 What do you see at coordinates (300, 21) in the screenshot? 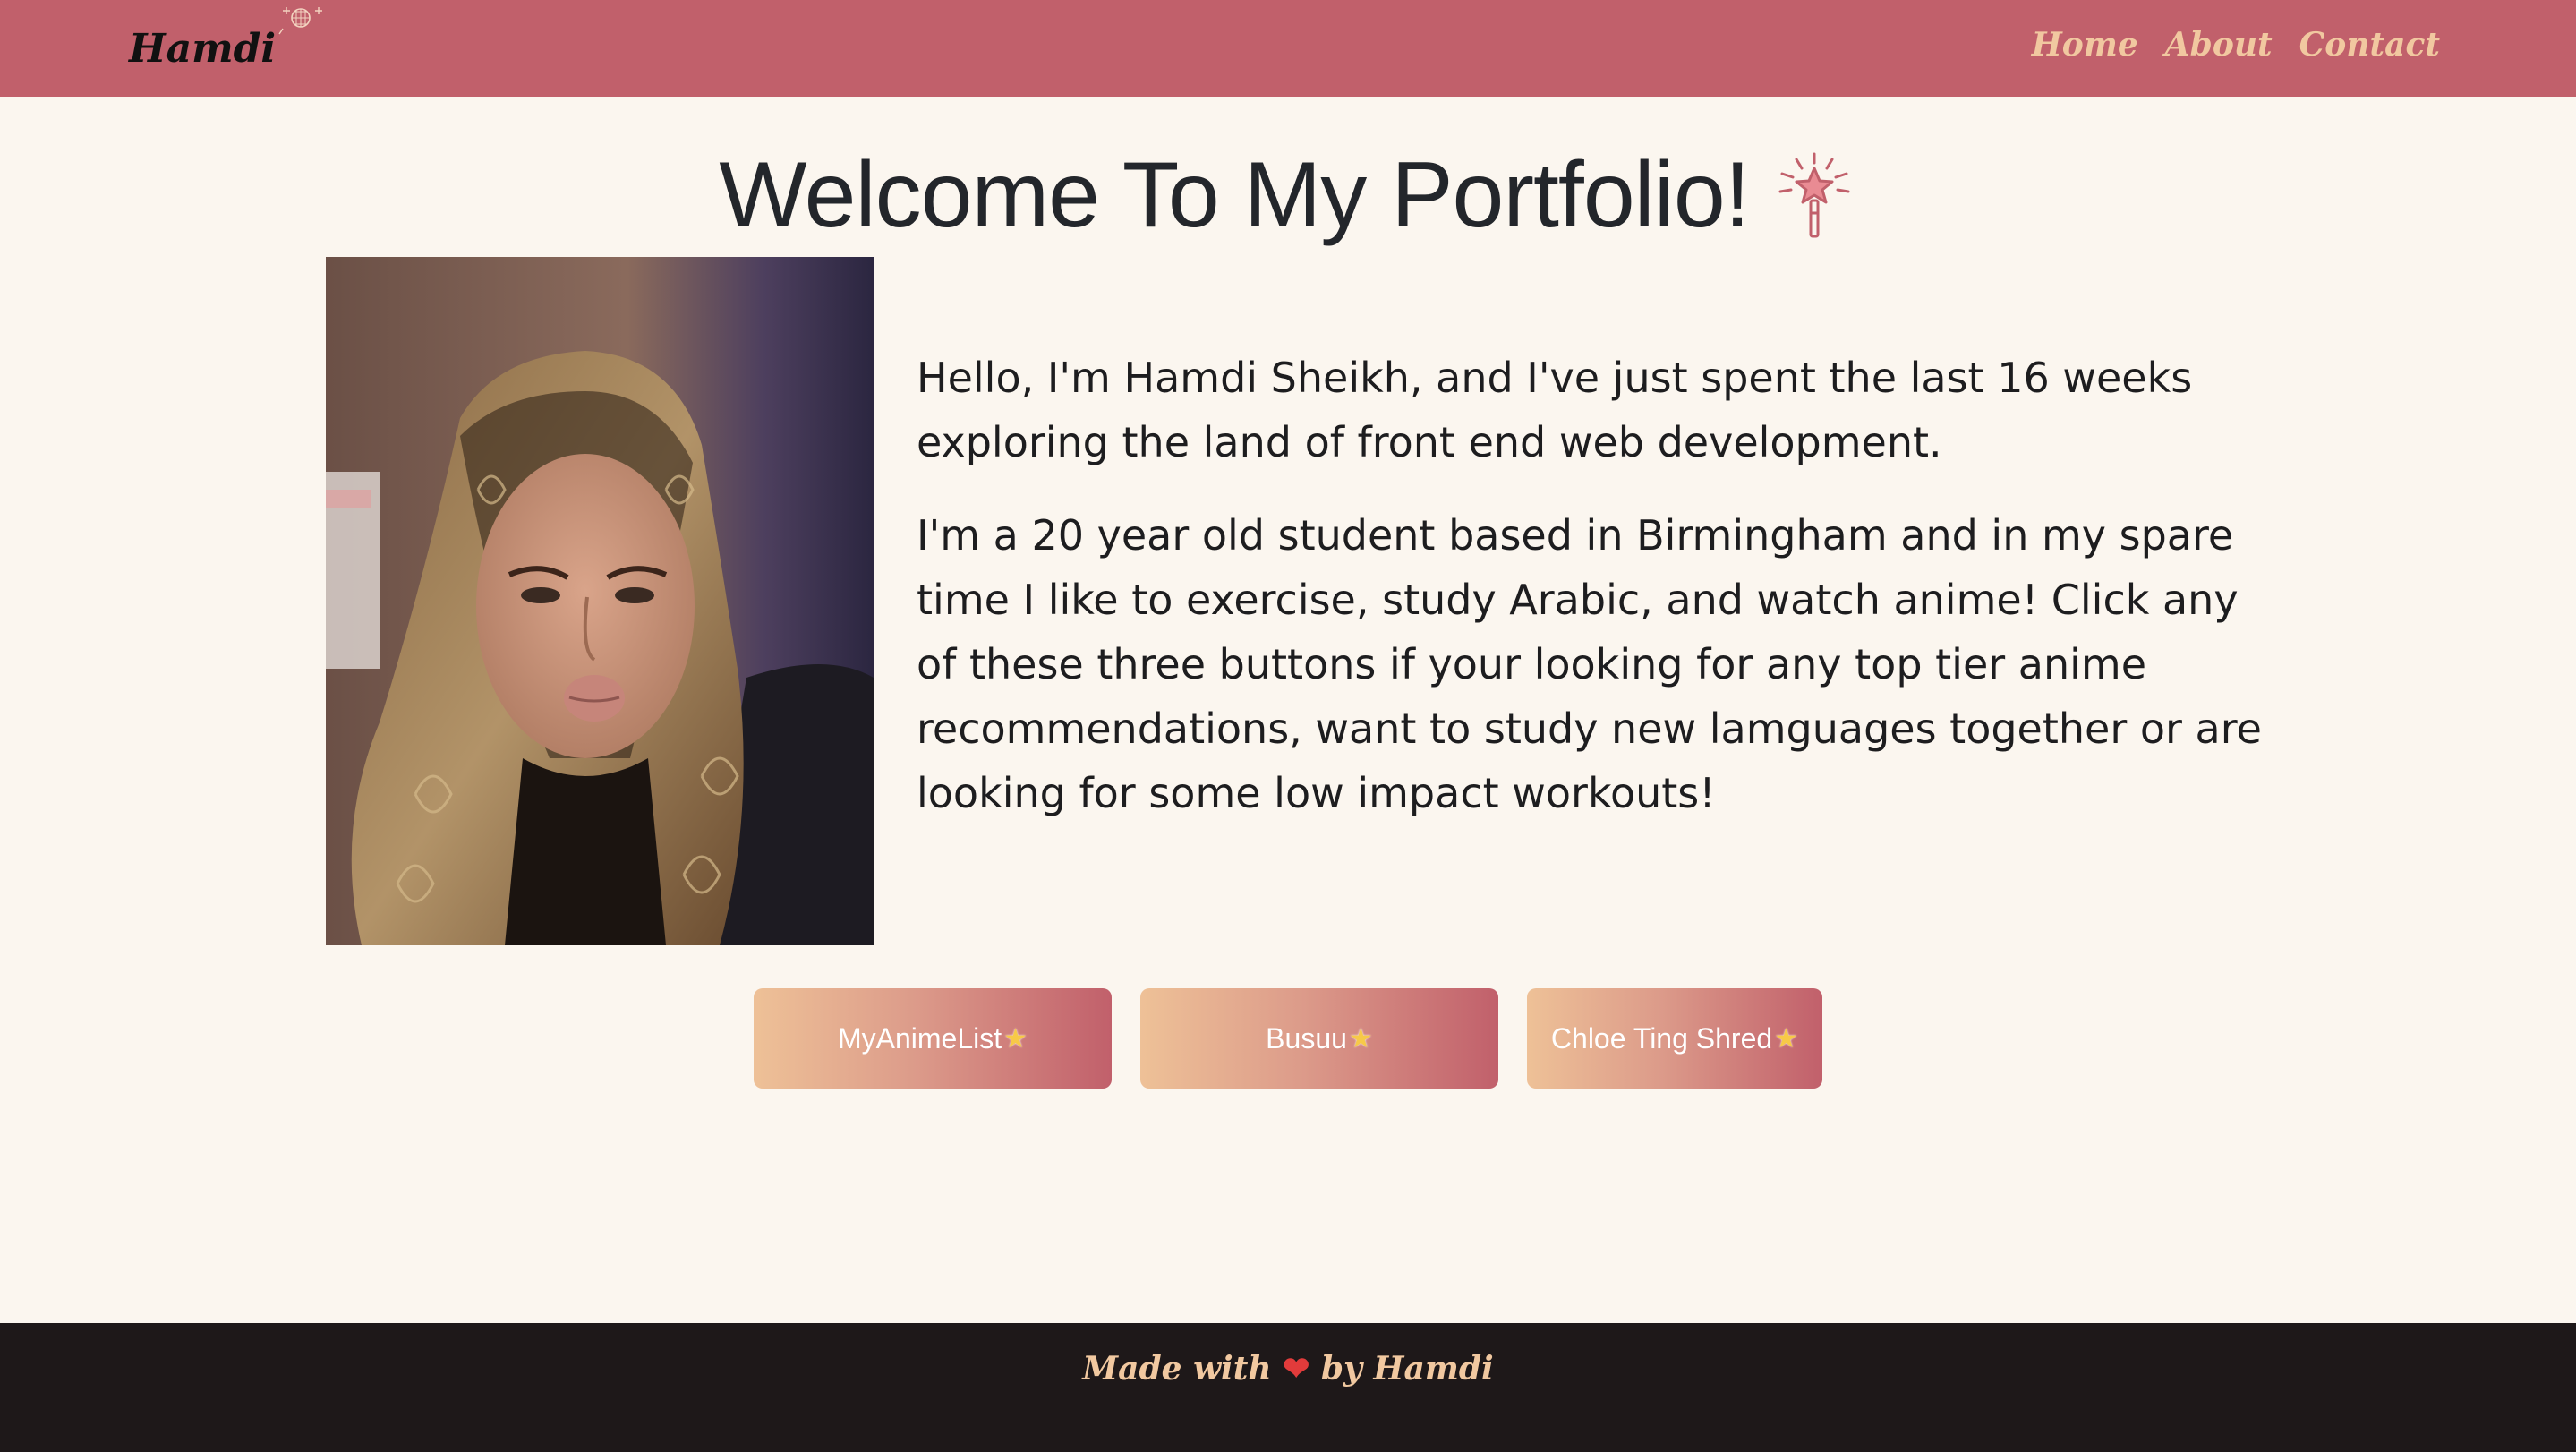
I see `disco-ball-icon` at bounding box center [300, 21].